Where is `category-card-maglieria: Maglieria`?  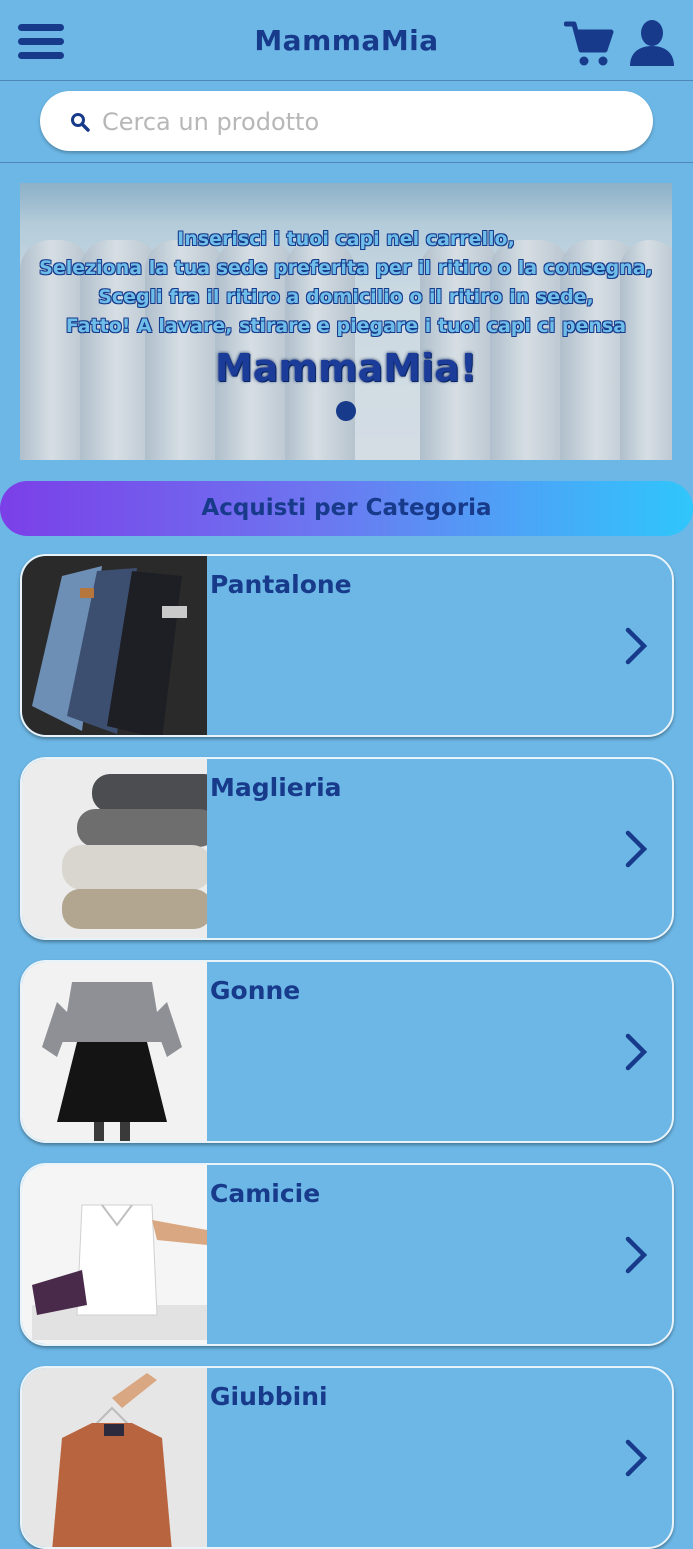 category-card-maglieria: Maglieria is located at coordinates (347, 848).